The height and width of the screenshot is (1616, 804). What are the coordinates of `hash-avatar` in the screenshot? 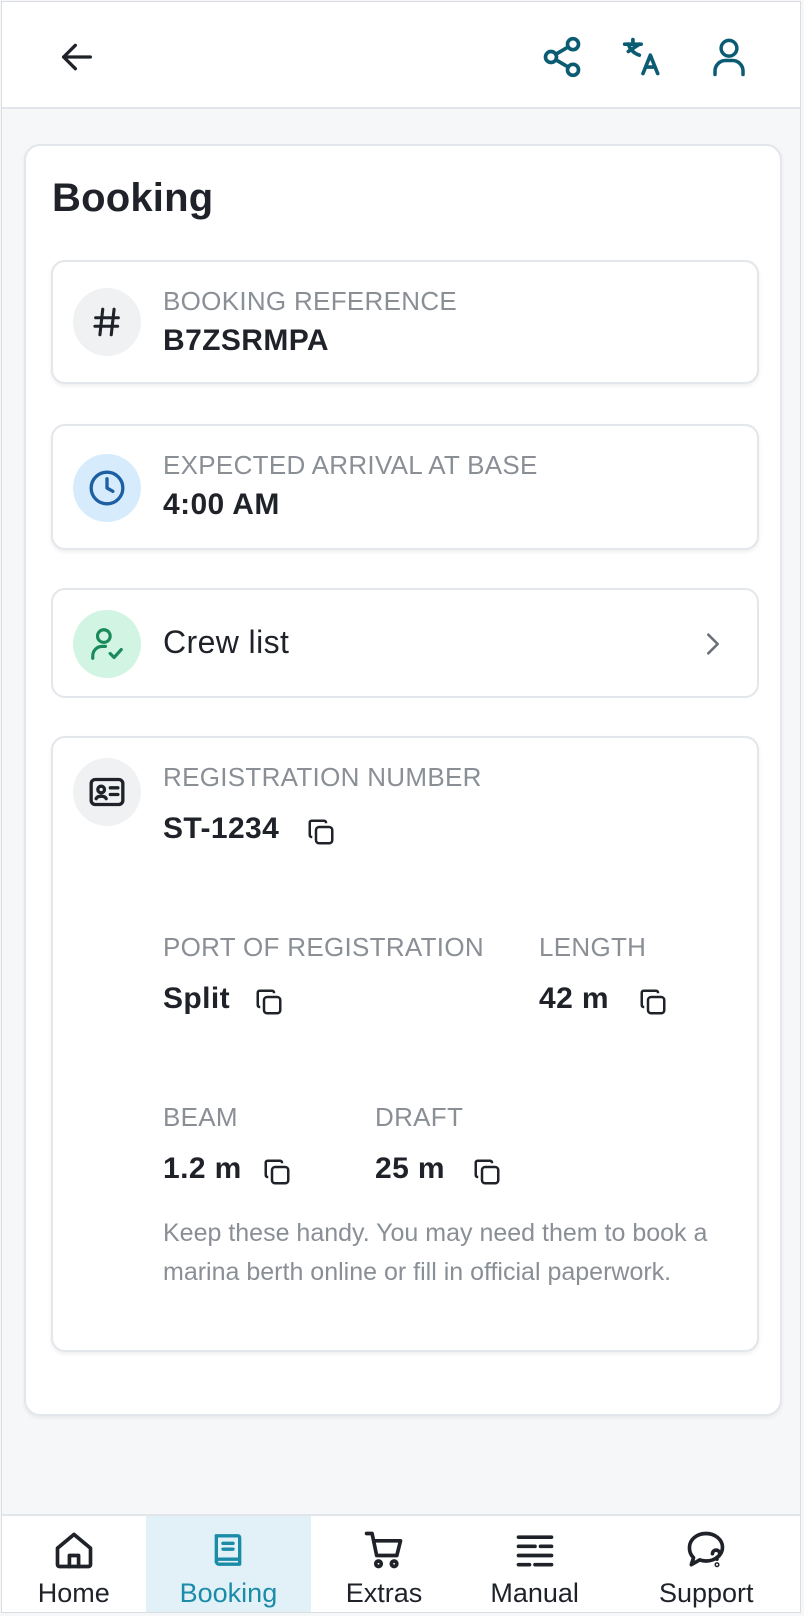 It's located at (107, 322).